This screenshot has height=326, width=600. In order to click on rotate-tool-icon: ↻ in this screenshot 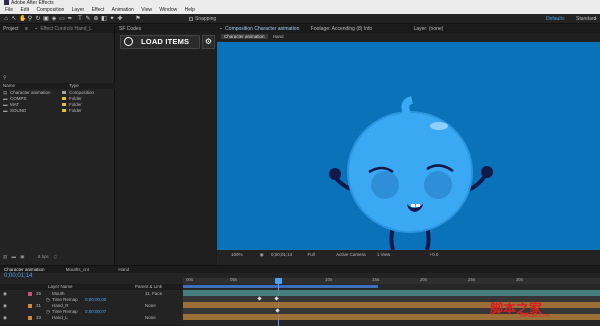, I will do `click(38, 19)`.